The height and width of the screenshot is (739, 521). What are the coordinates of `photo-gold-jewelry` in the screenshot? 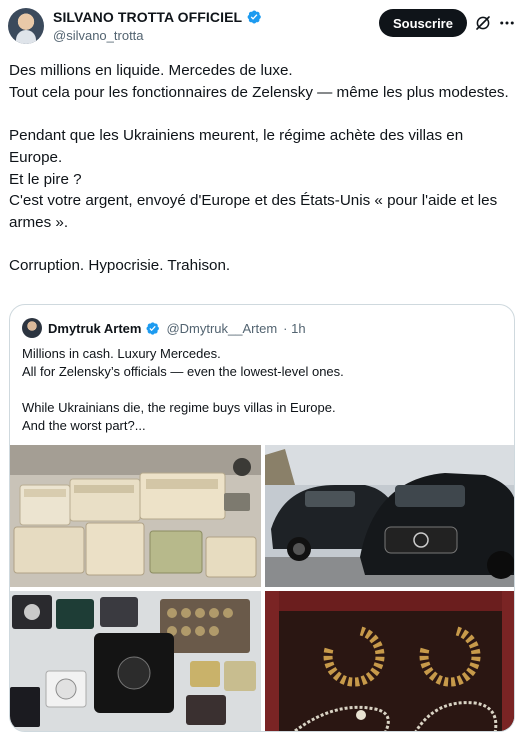 It's located at (389, 661).